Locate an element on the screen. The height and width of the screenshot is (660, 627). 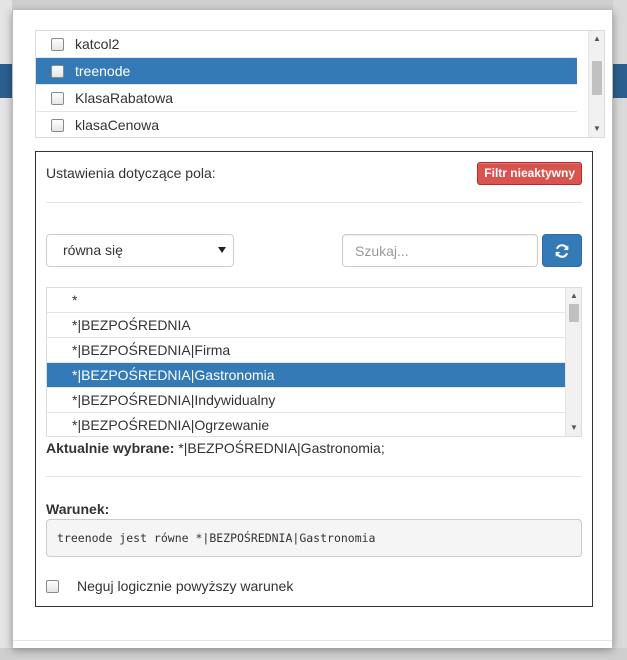
modal-footer-divider is located at coordinates (312, 640).